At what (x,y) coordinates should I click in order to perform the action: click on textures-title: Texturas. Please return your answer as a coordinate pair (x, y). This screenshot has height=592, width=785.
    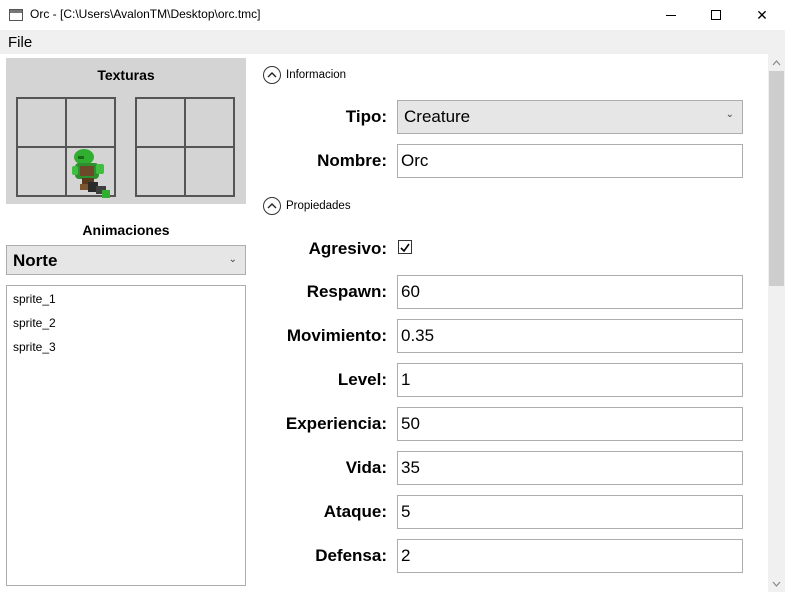
    Looking at the image, I should click on (126, 75).